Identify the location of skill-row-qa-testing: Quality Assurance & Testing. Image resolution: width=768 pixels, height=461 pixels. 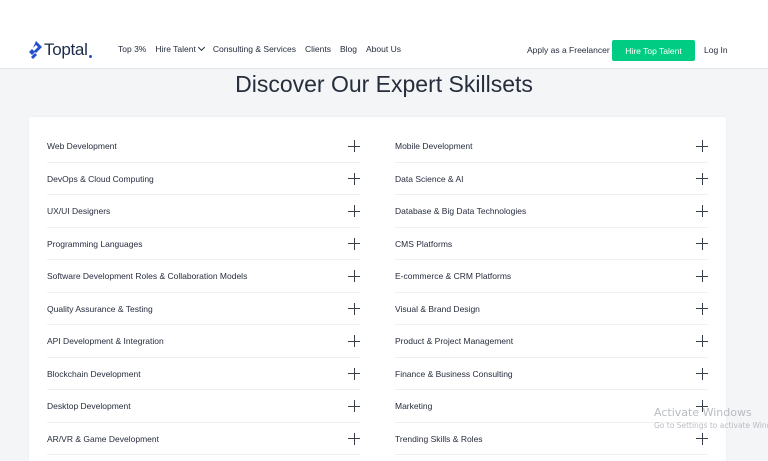
(203, 309).